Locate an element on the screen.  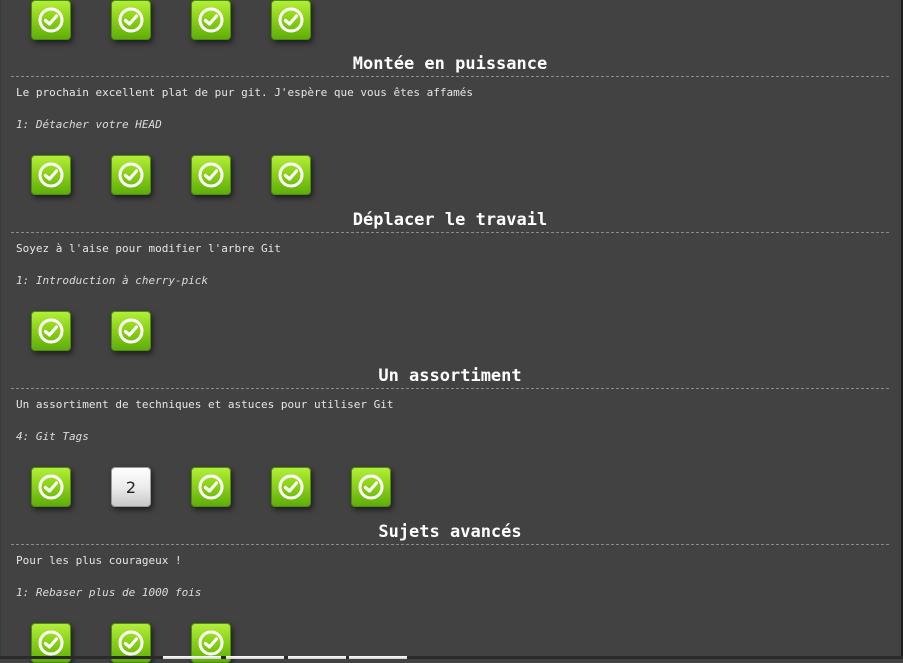
section-title: Montée en puissance is located at coordinates (450, 64).